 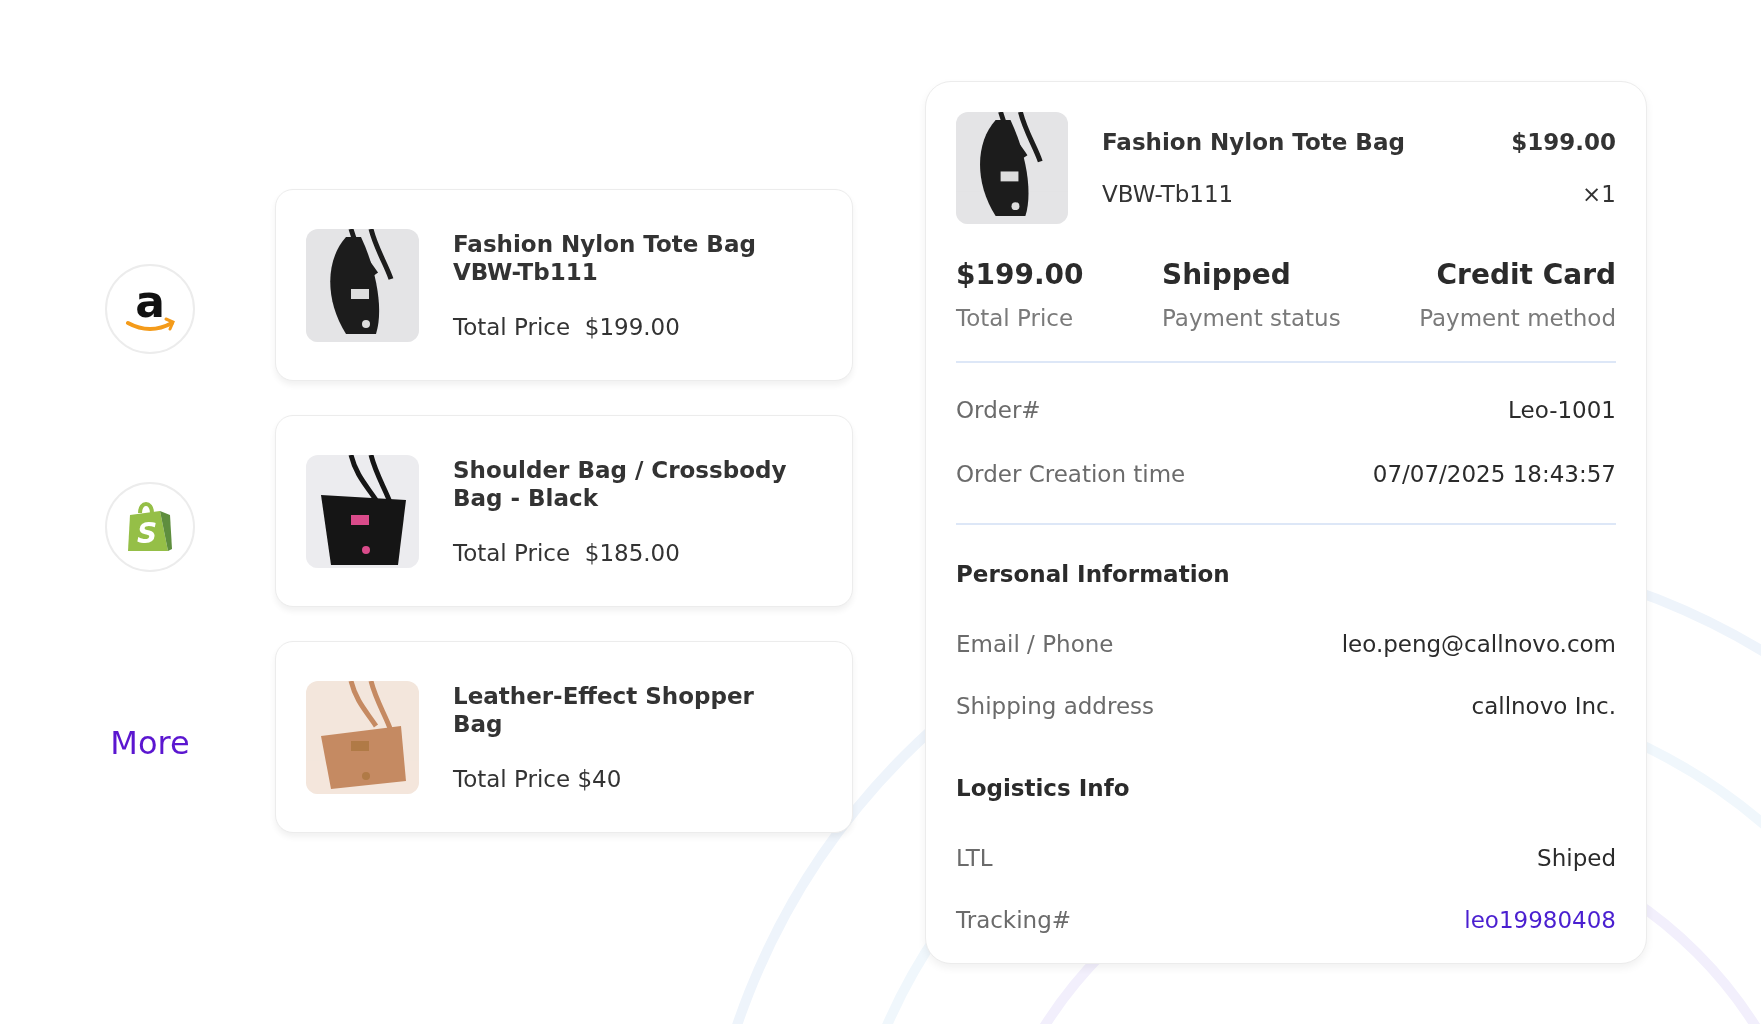 I want to click on field-label: Shipping address, so click(x=1055, y=706).